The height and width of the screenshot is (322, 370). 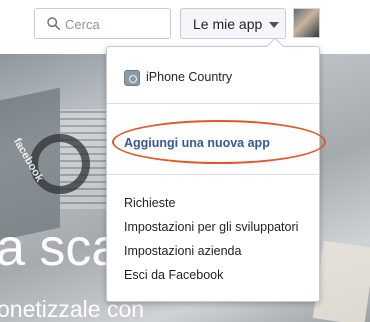 I want to click on search-icon, so click(x=53, y=23).